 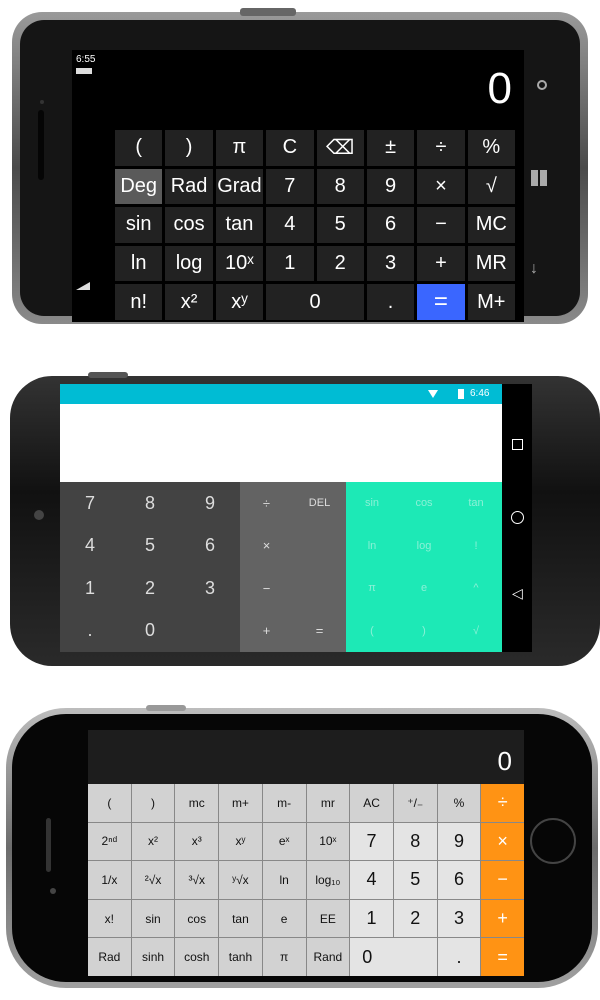 I want to click on key-2: 2ⁿᵈ, so click(x=109, y=841).